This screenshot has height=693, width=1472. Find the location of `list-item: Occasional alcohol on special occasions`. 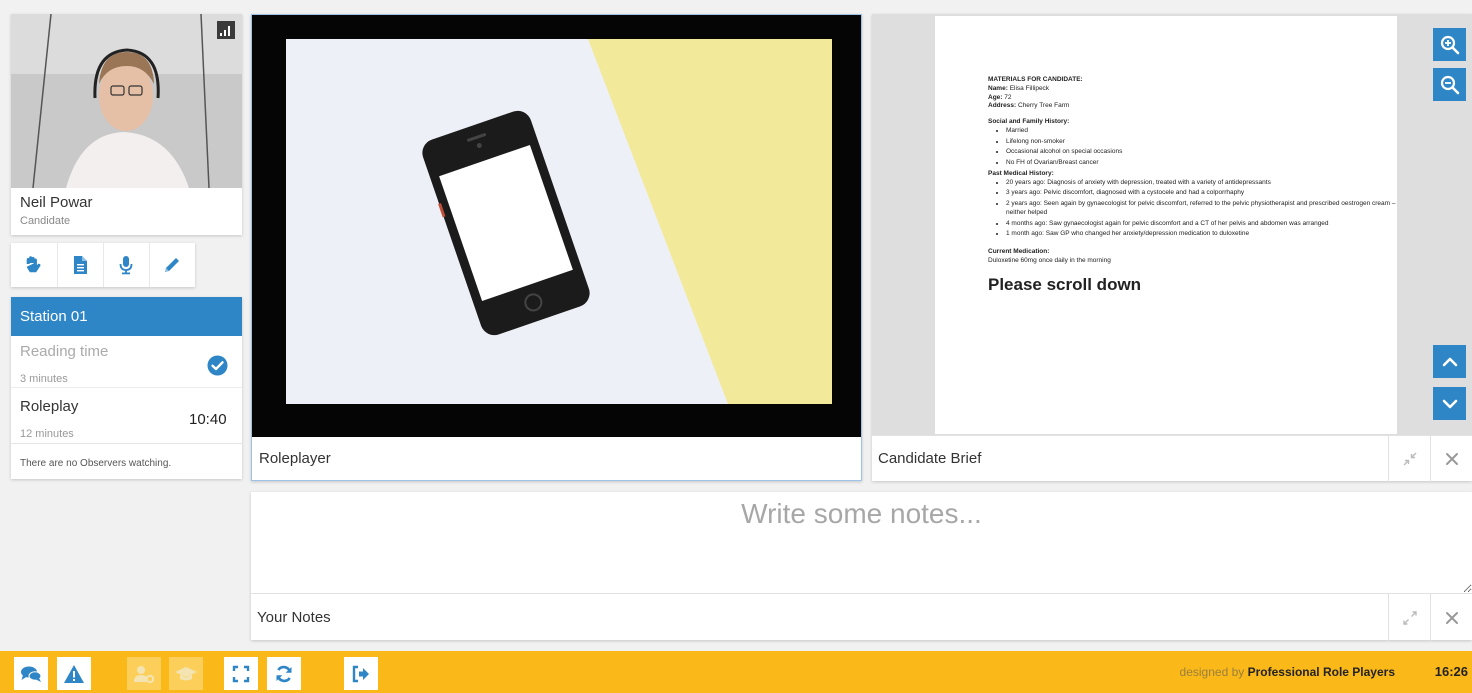

list-item: Occasional alcohol on special occasions is located at coordinates (1201, 152).